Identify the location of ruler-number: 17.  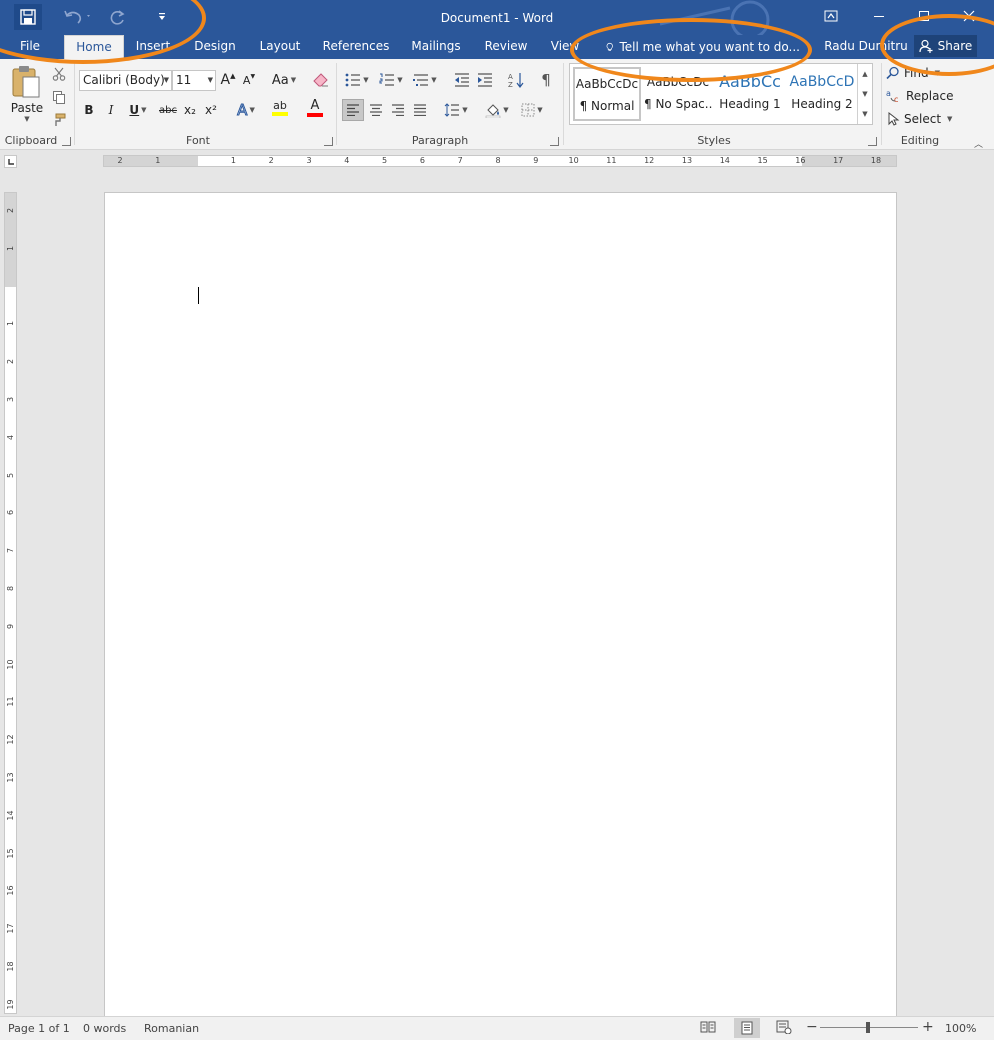
(10, 928).